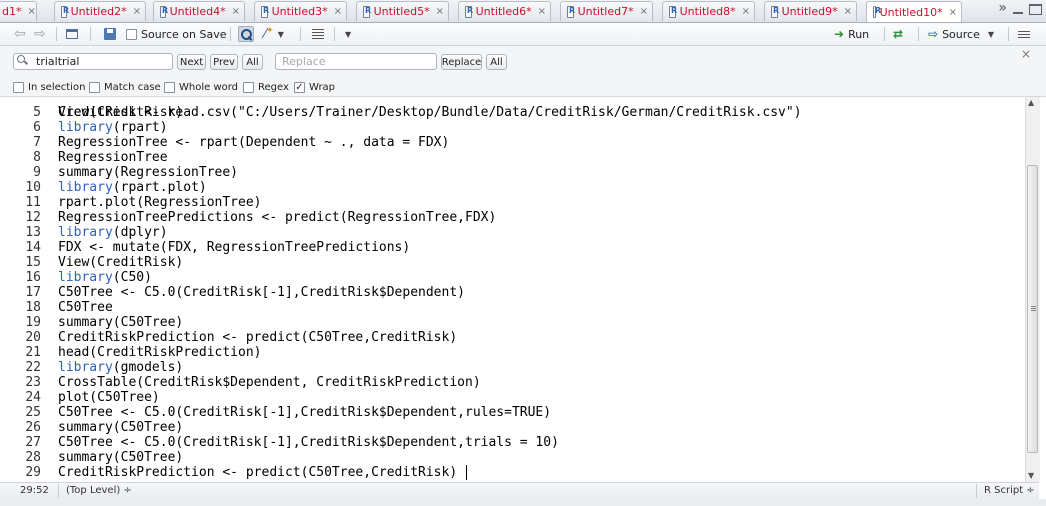 This screenshot has width=1046, height=506. Describe the element at coordinates (224, 62) in the screenshot. I see `find-prev-button: Prev` at that location.